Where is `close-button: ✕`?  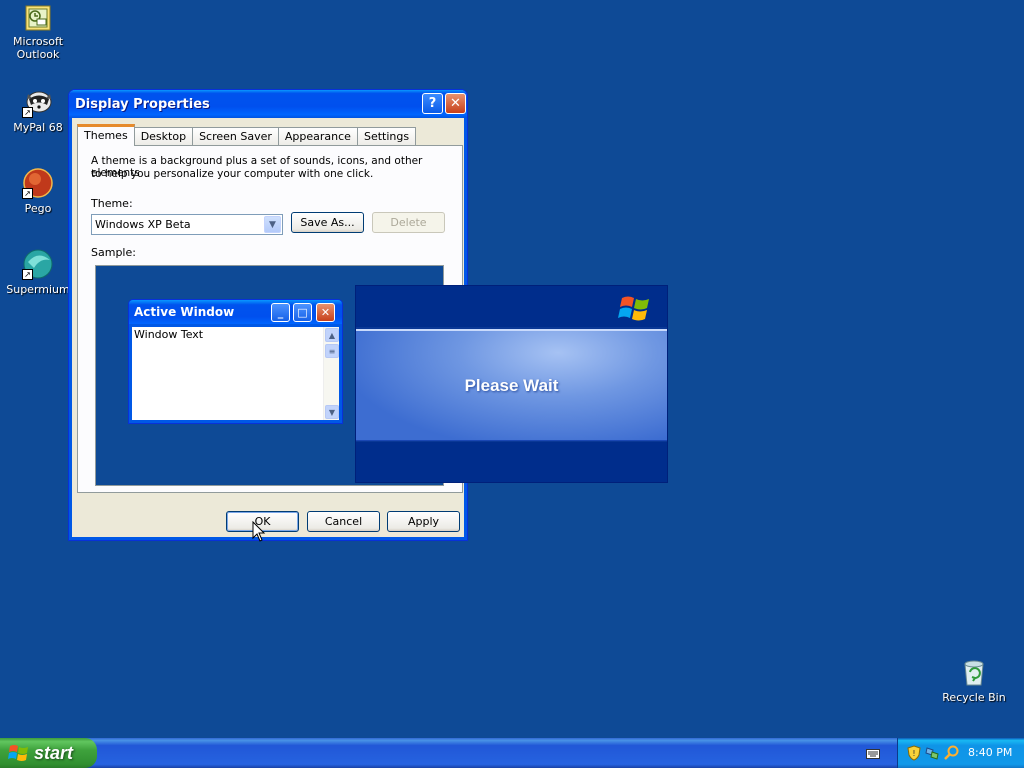
close-button: ✕ is located at coordinates (455, 103).